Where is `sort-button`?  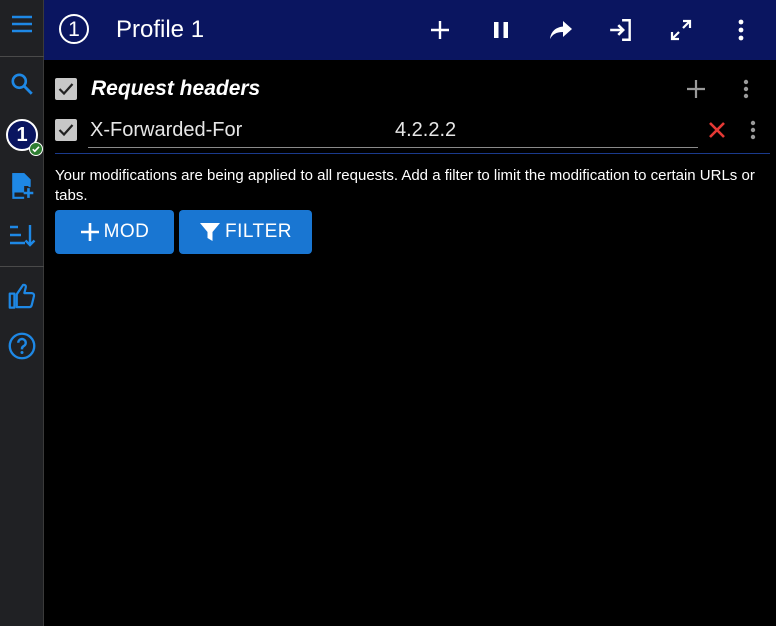
sort-button is located at coordinates (22, 236).